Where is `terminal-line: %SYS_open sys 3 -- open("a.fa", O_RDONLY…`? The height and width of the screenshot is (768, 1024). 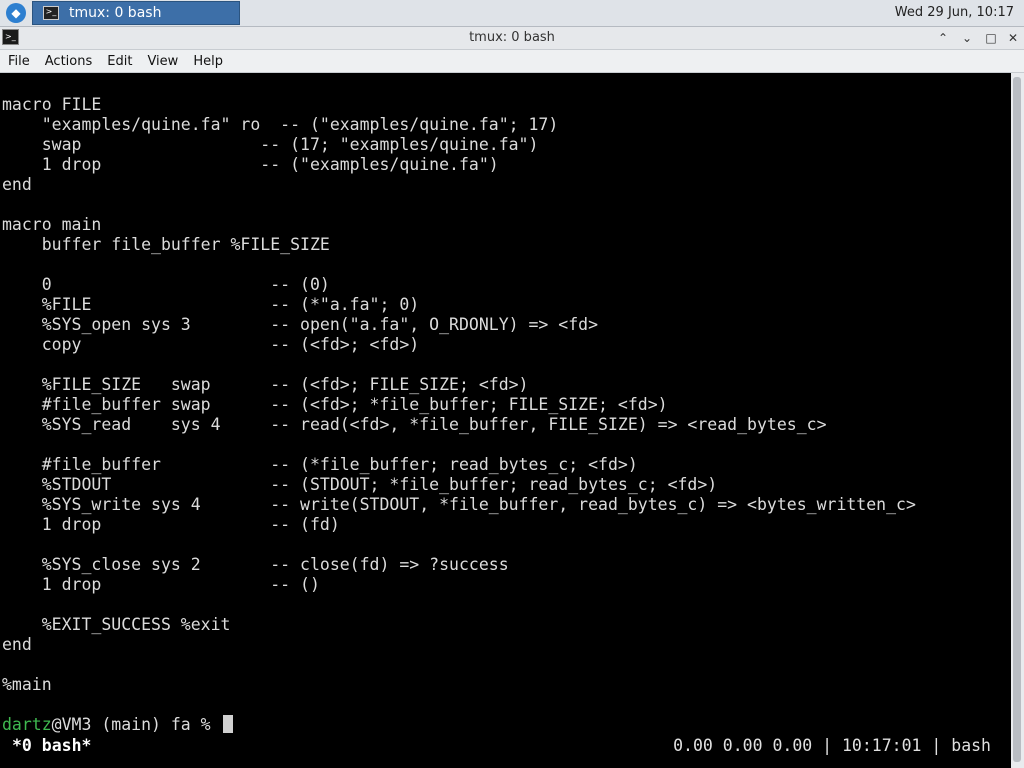
terminal-line: %SYS_open sys 3 -- open("a.fa", O_RDONLY… is located at coordinates (300, 324).